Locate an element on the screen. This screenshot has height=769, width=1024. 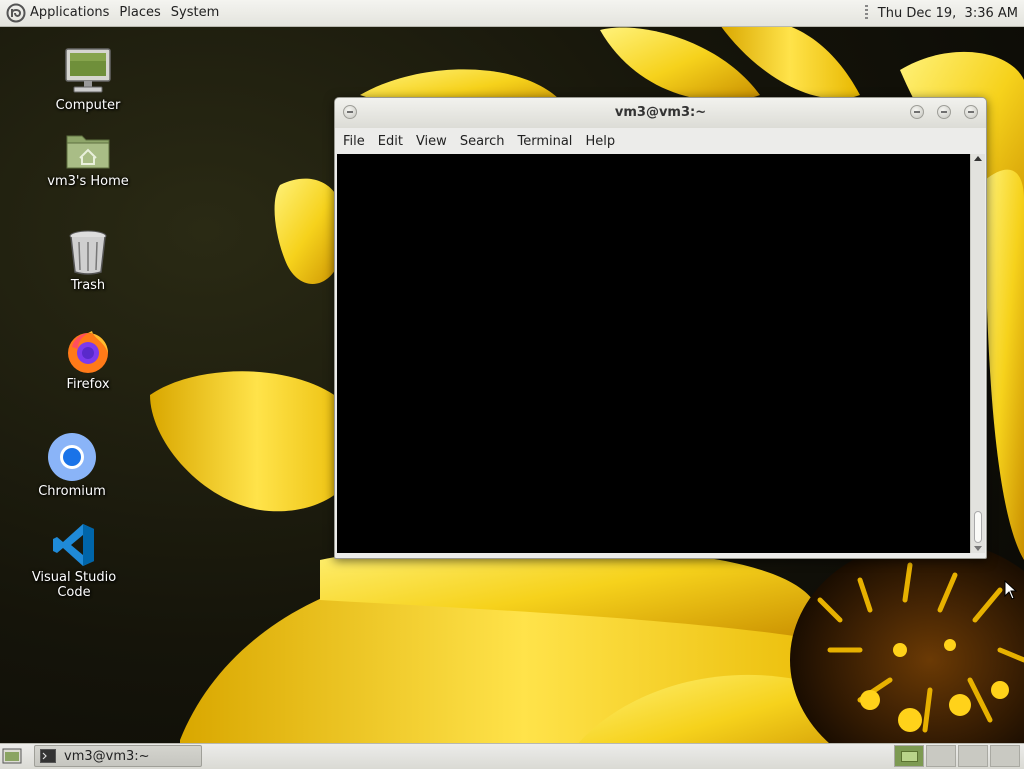
desktop-icon-label: Firefox is located at coordinates (88, 384).